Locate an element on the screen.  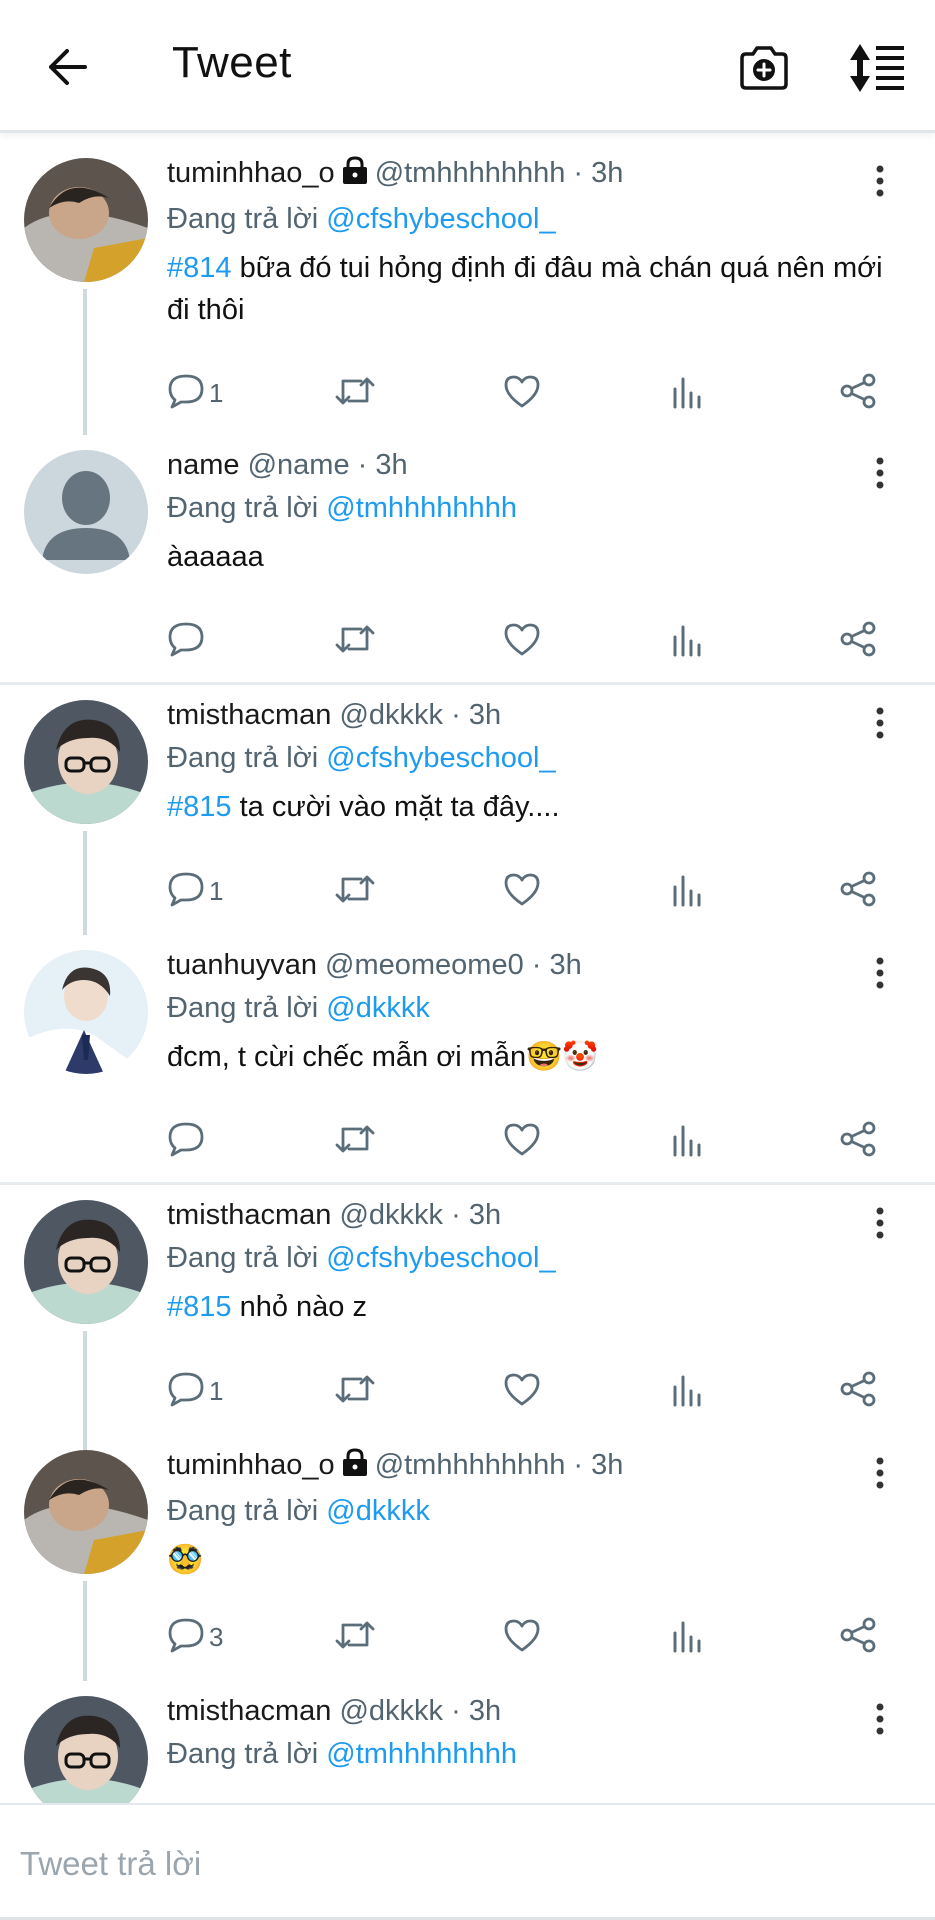
reply-context: Đang trả lời @dkkkk is located at coordinates (531, 1511).